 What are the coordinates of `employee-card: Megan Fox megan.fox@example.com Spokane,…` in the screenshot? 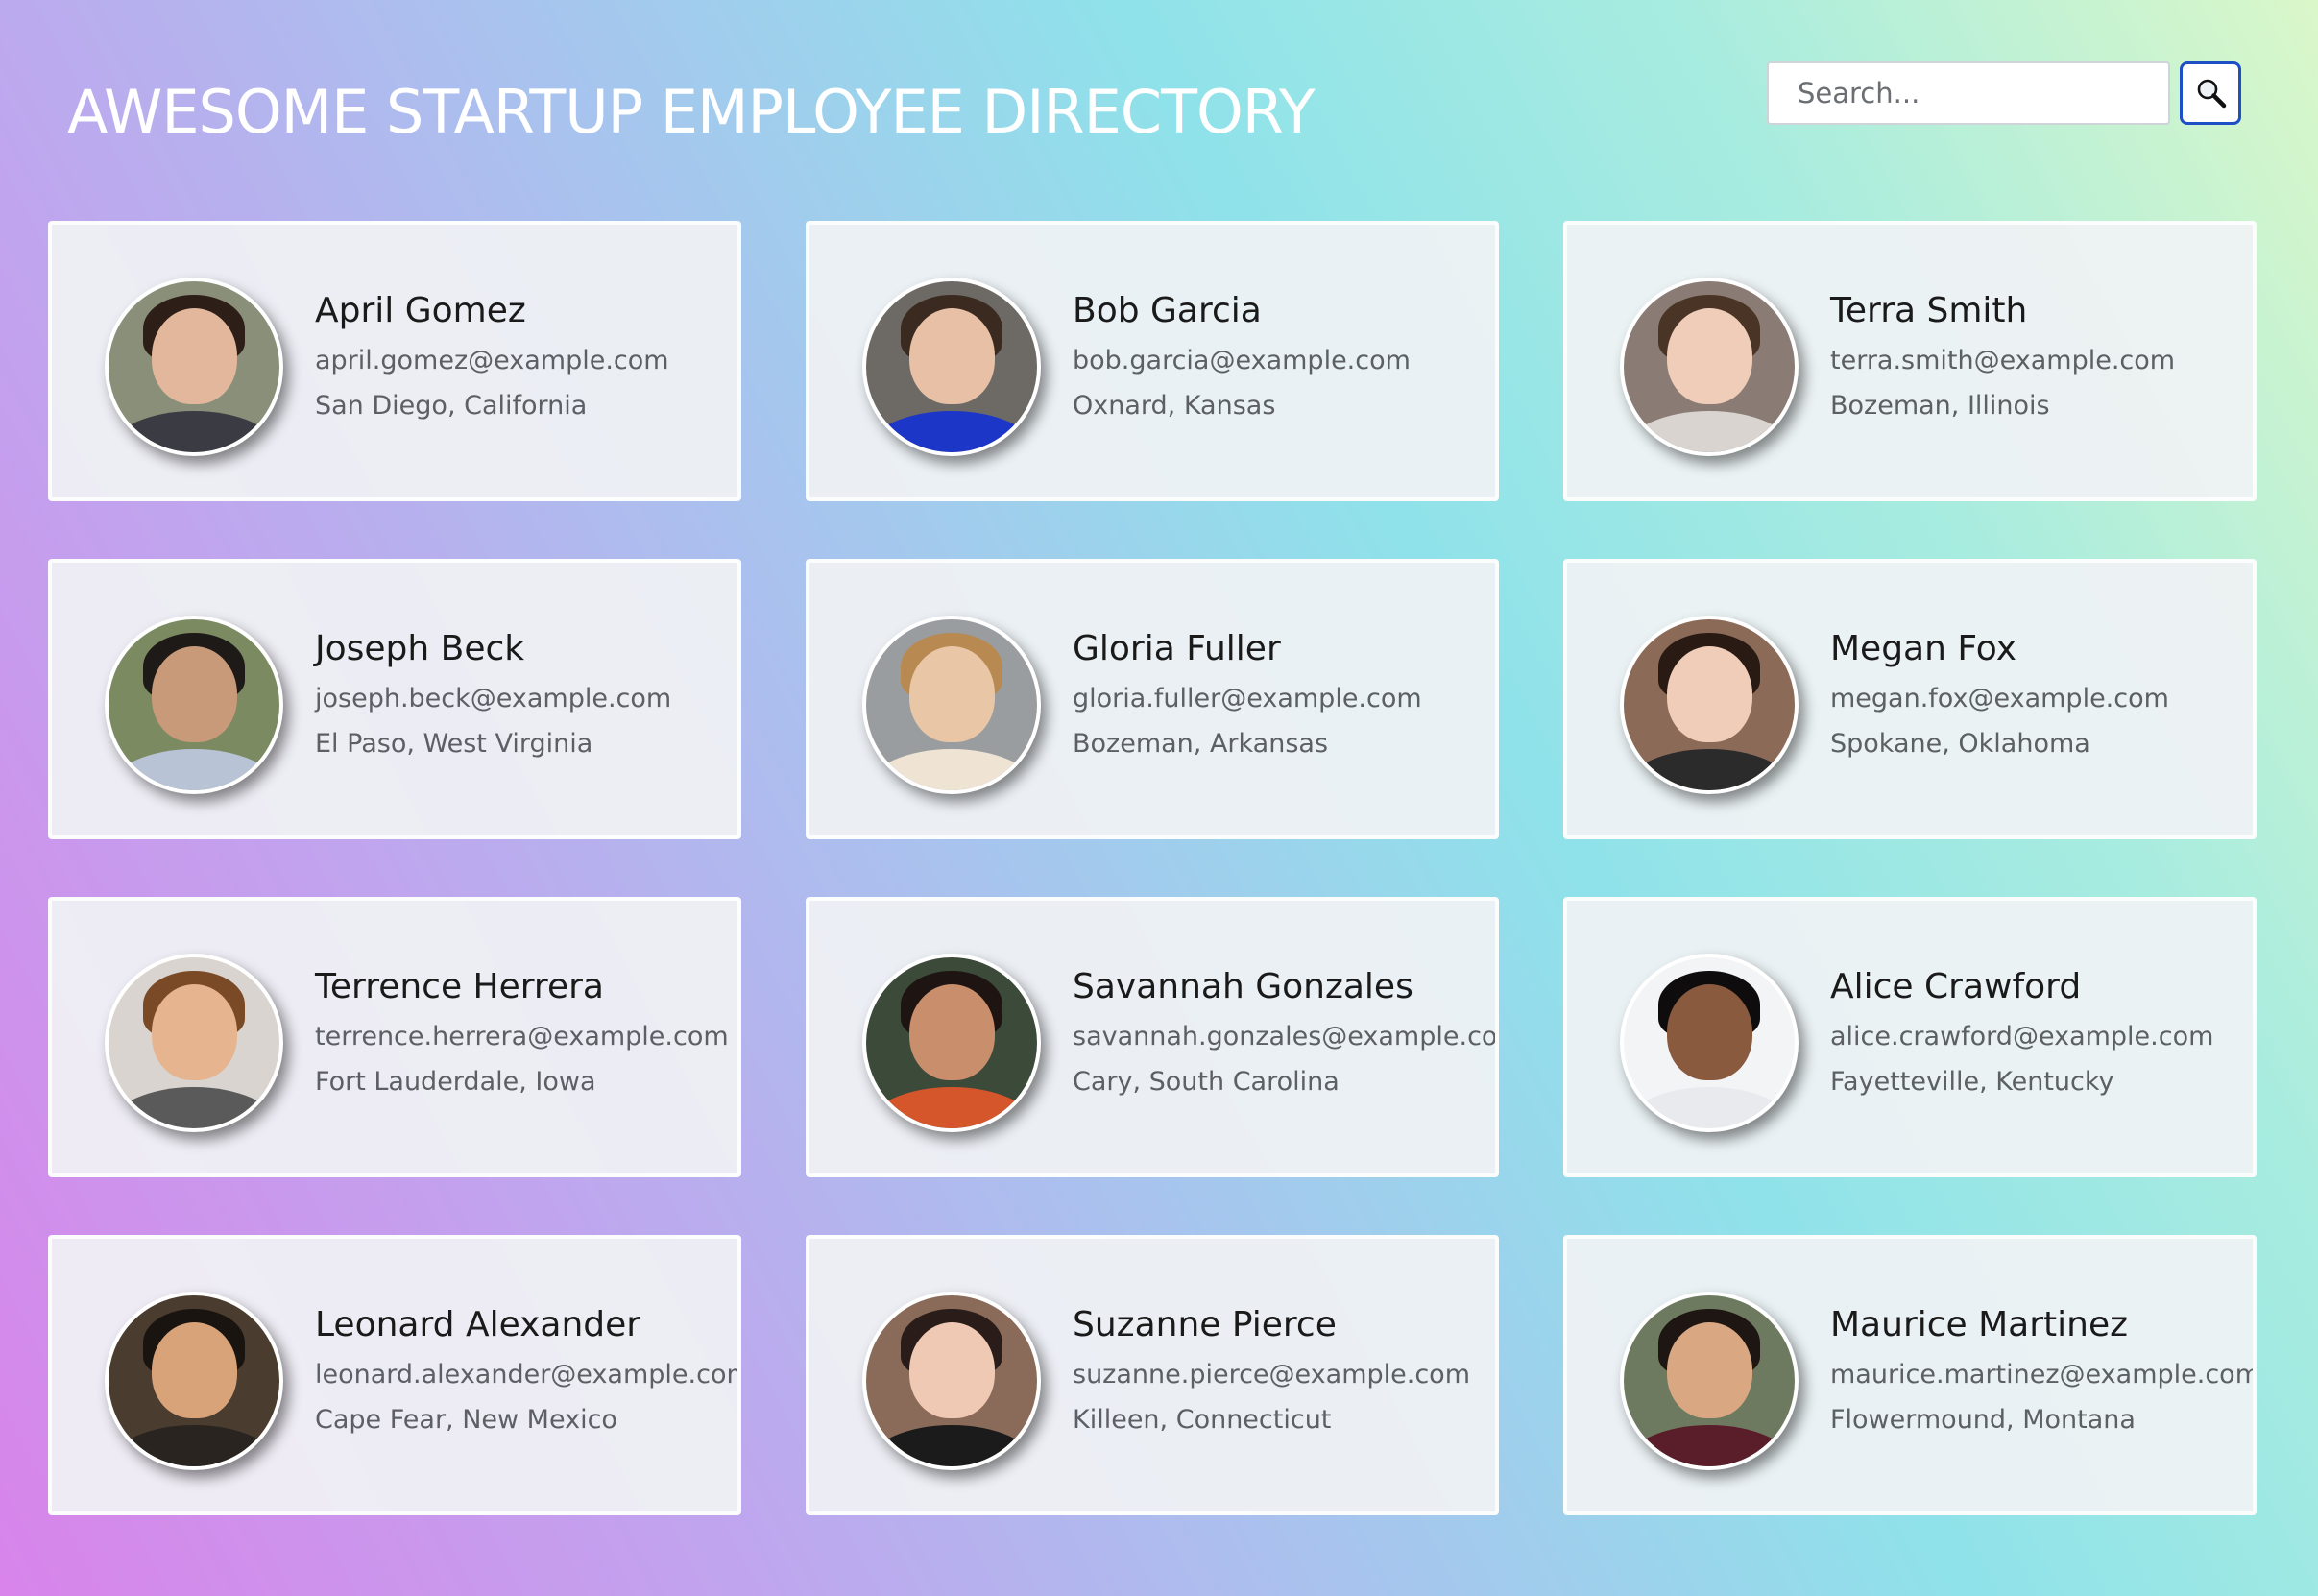 It's located at (1910, 699).